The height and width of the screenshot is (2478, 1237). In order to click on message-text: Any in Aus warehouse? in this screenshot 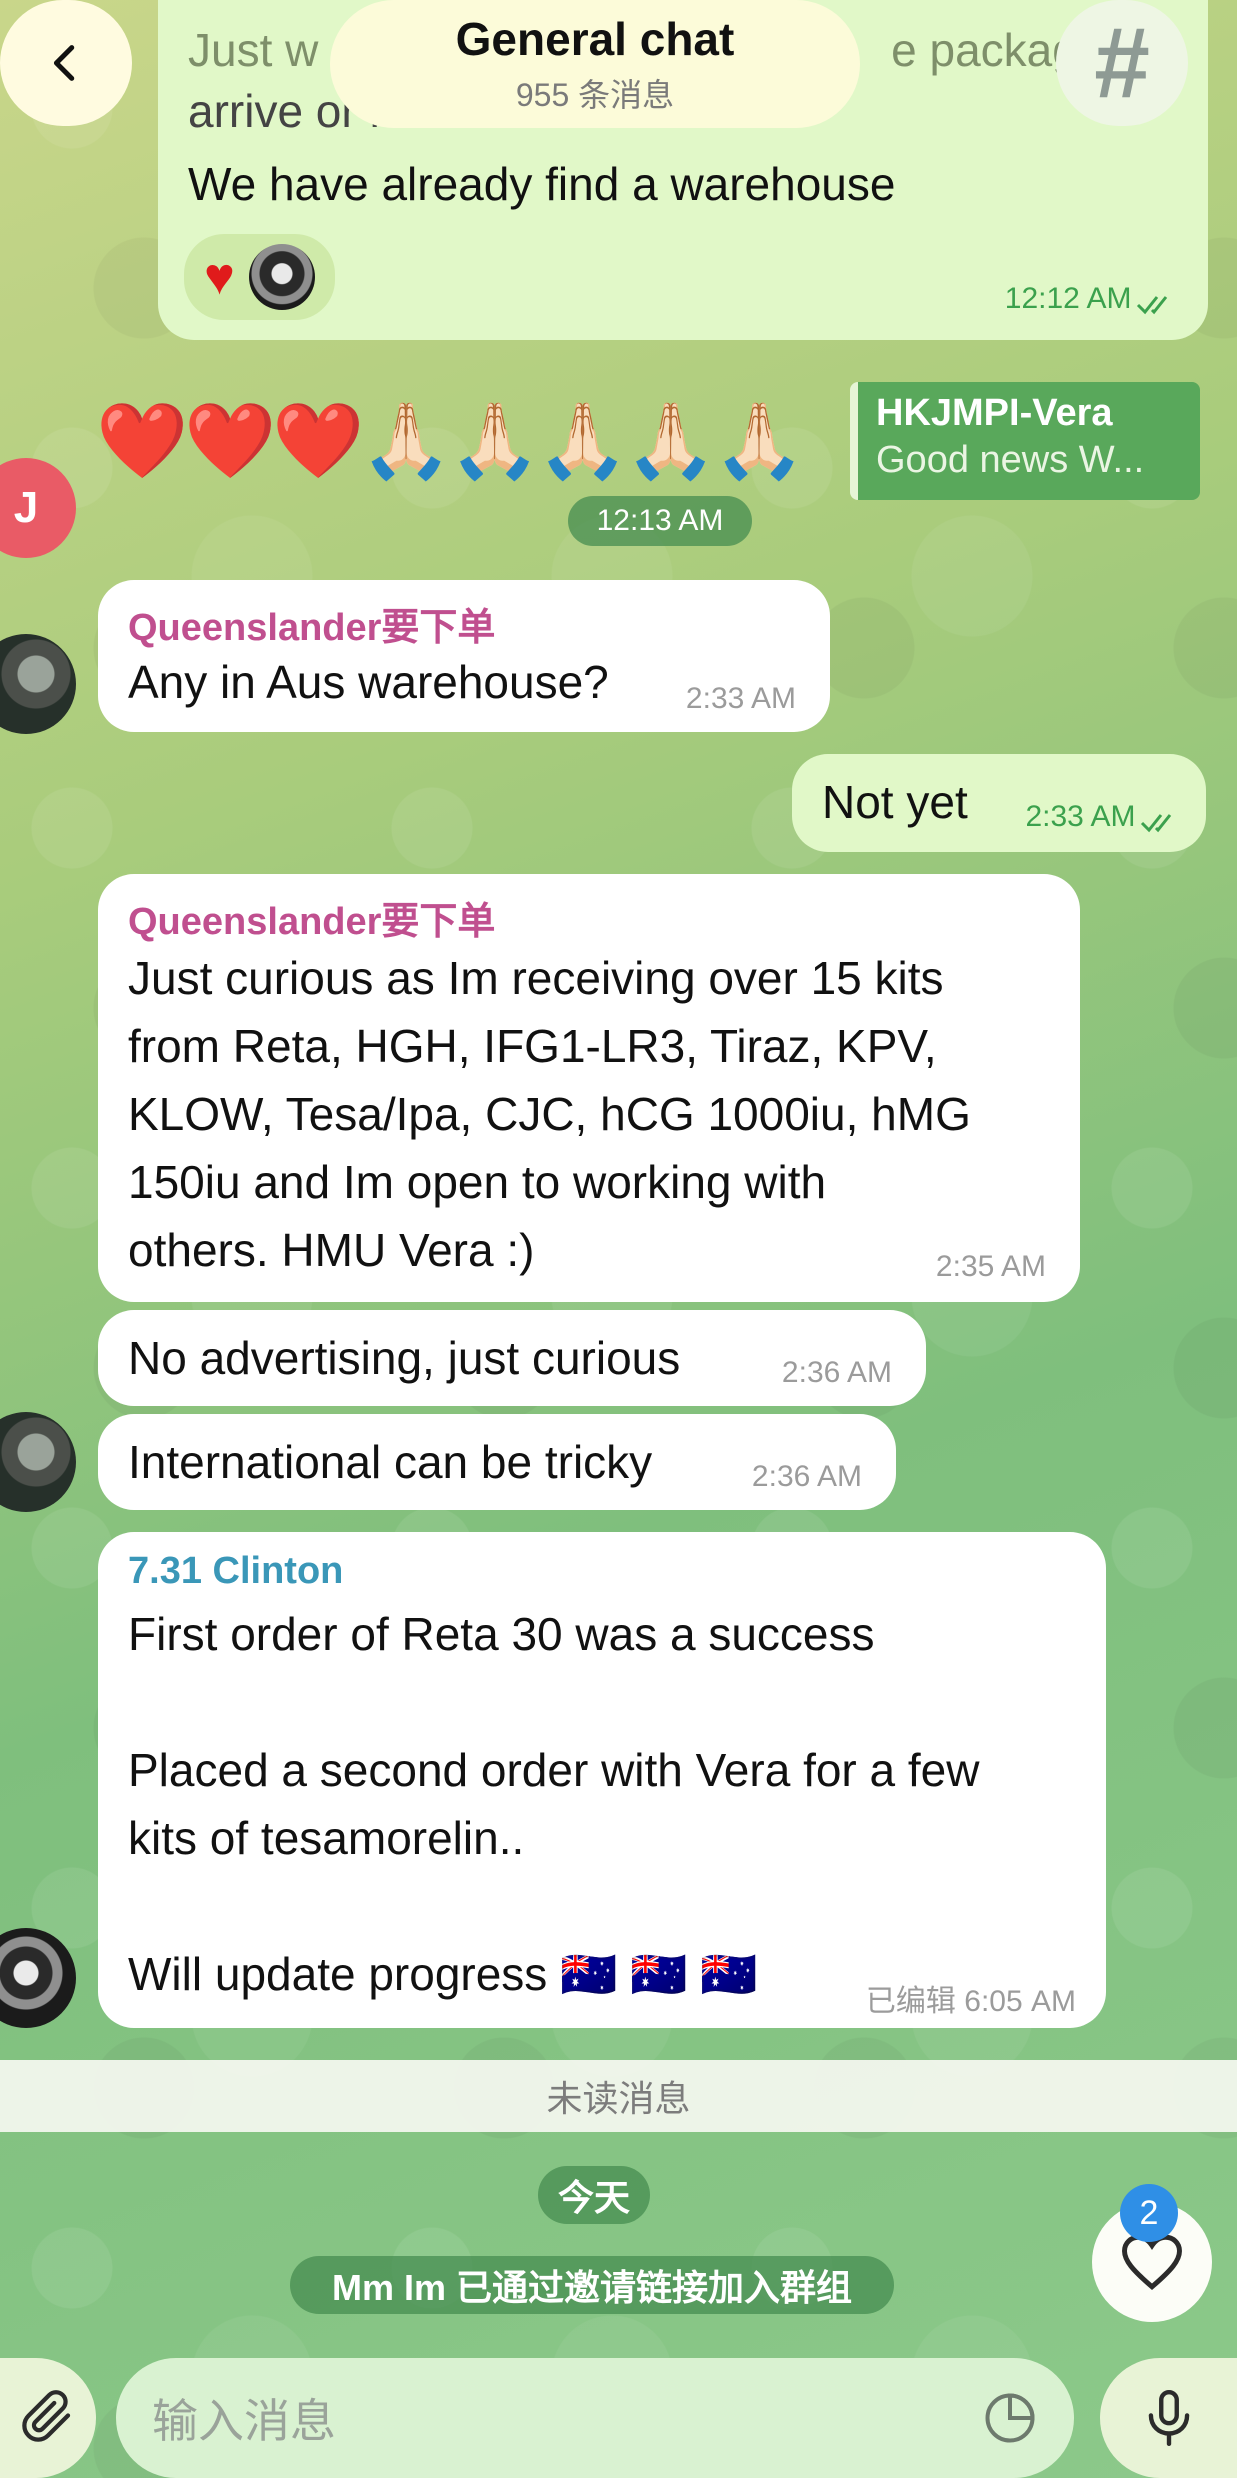, I will do `click(368, 682)`.